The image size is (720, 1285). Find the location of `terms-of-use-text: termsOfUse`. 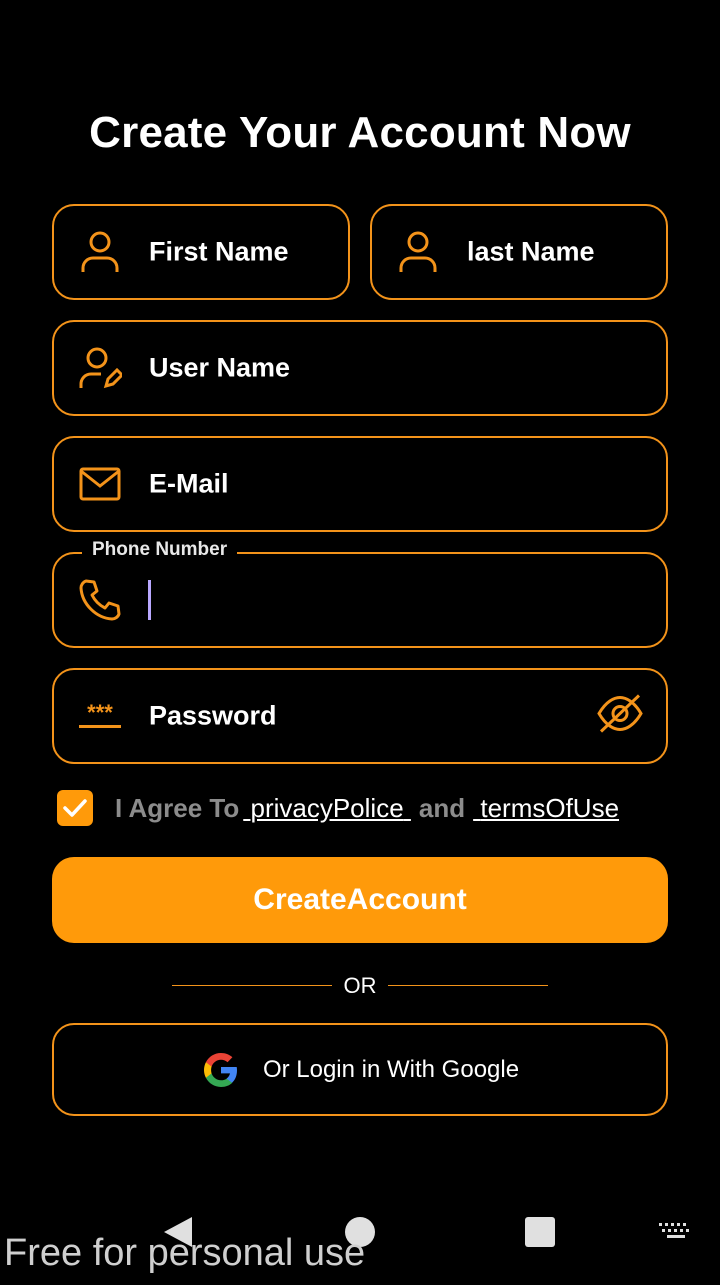

terms-of-use-text: termsOfUse is located at coordinates (550, 807).